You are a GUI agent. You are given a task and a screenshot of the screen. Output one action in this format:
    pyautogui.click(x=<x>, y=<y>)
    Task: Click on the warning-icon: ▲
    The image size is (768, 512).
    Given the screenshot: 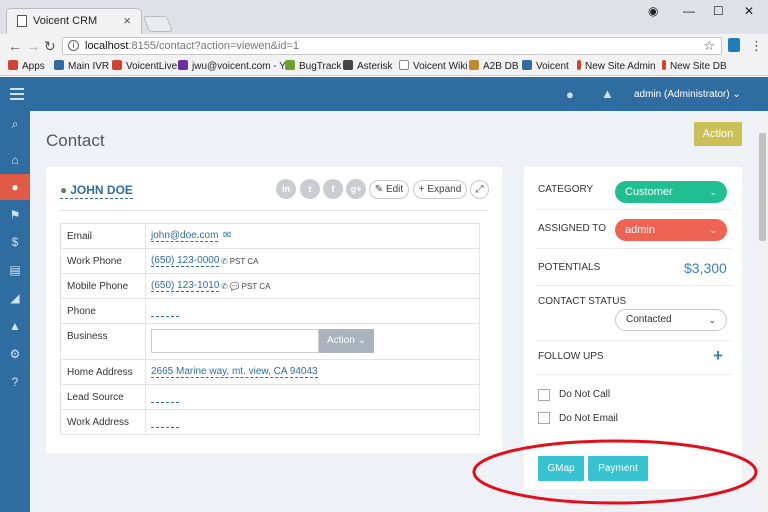 What is the action you would take?
    pyautogui.click(x=607, y=93)
    